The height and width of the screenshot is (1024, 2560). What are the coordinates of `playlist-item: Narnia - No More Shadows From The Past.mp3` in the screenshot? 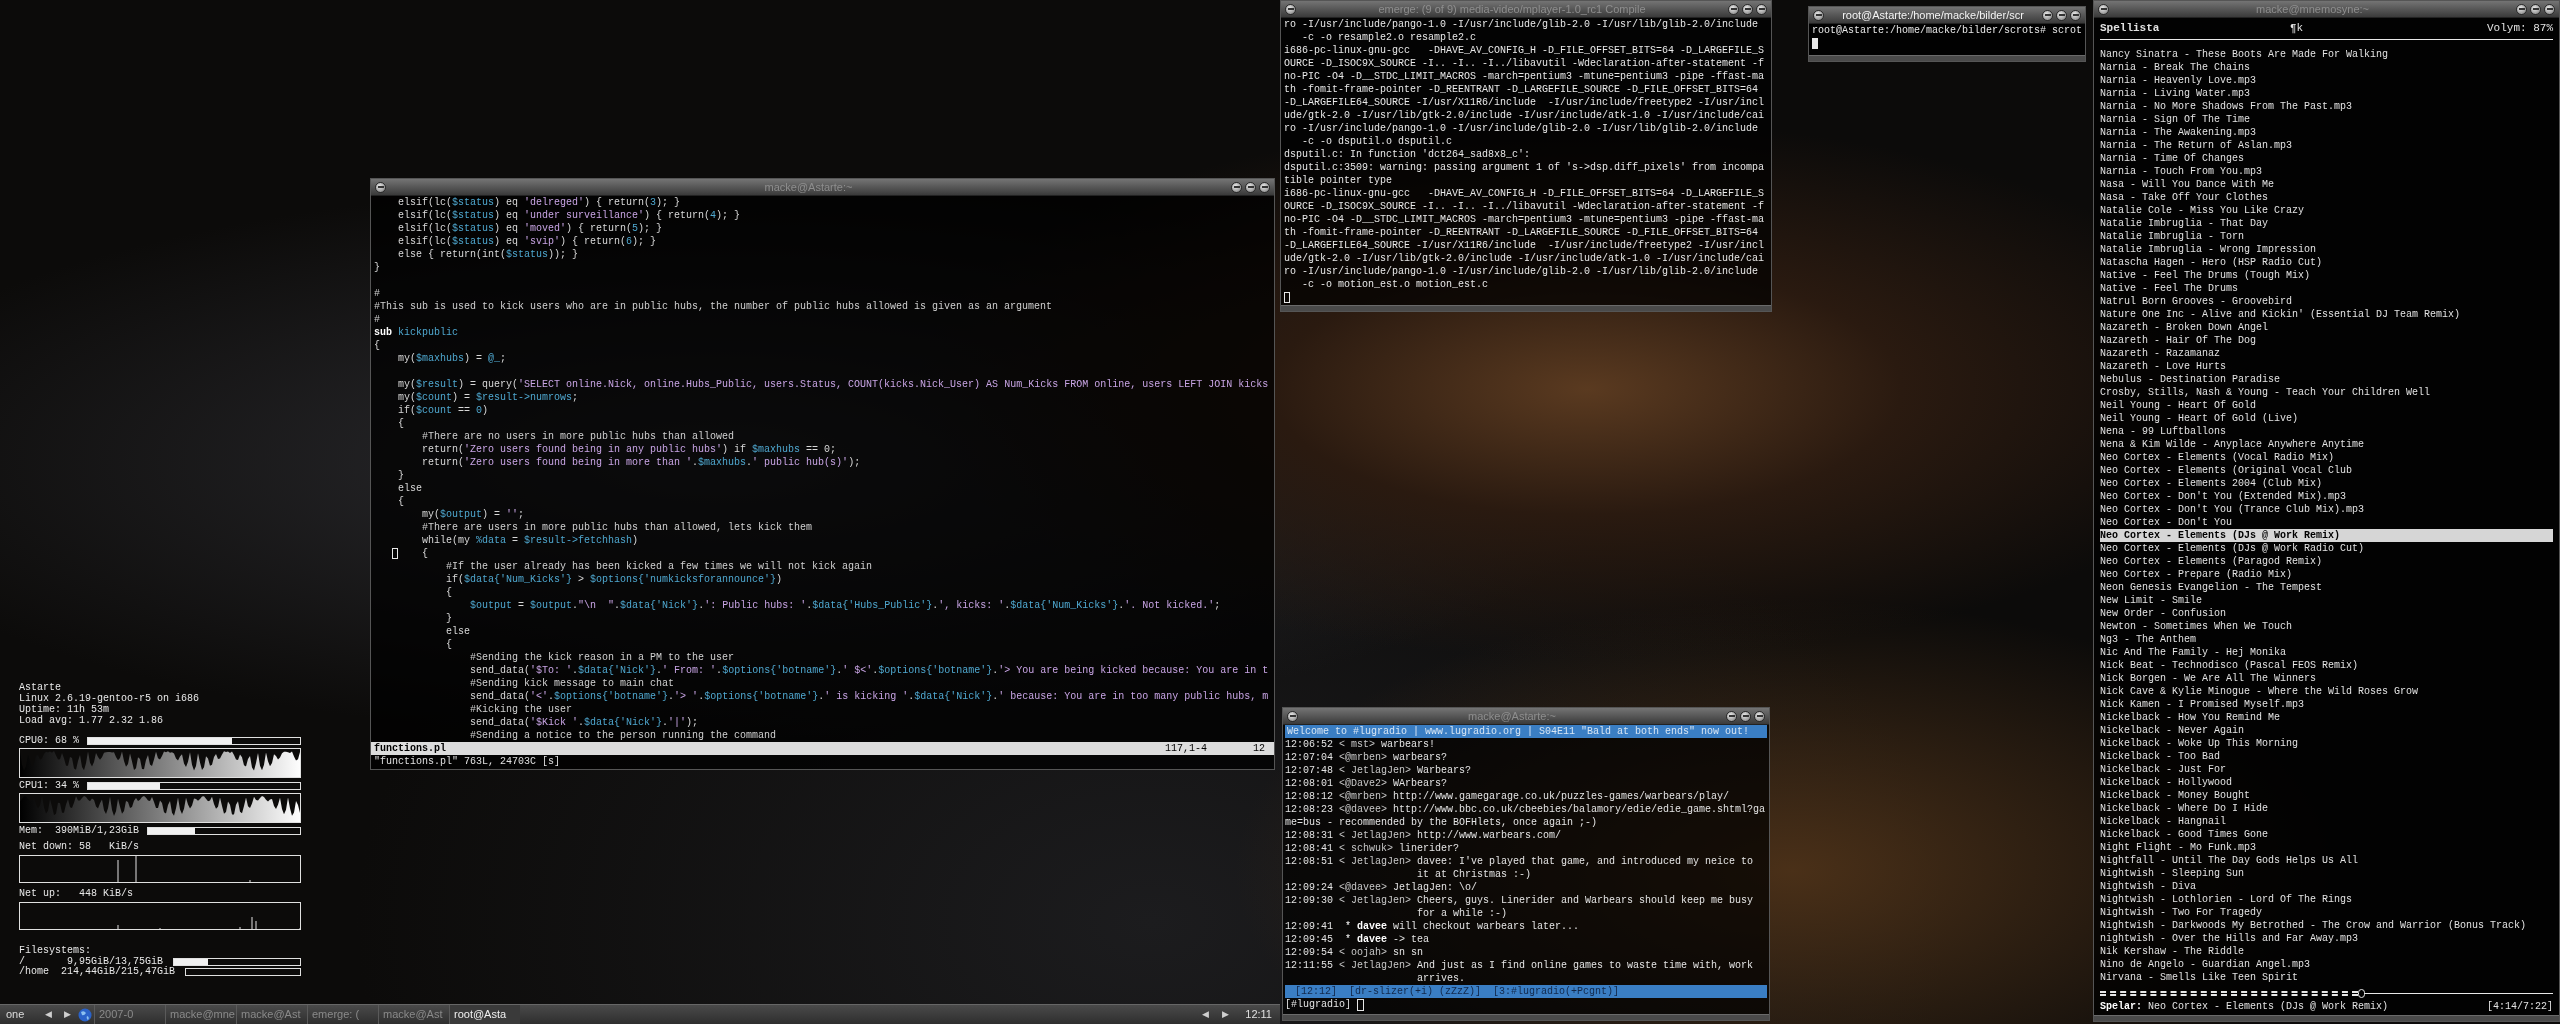 It's located at (2326, 106).